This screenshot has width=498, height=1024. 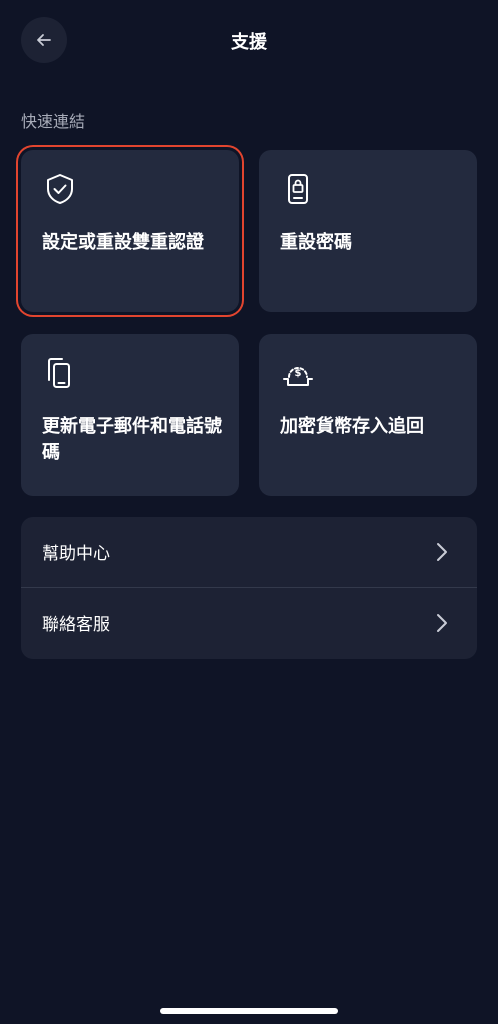 I want to click on card-label: 更新電子郵件和電話號碼, so click(x=132, y=439).